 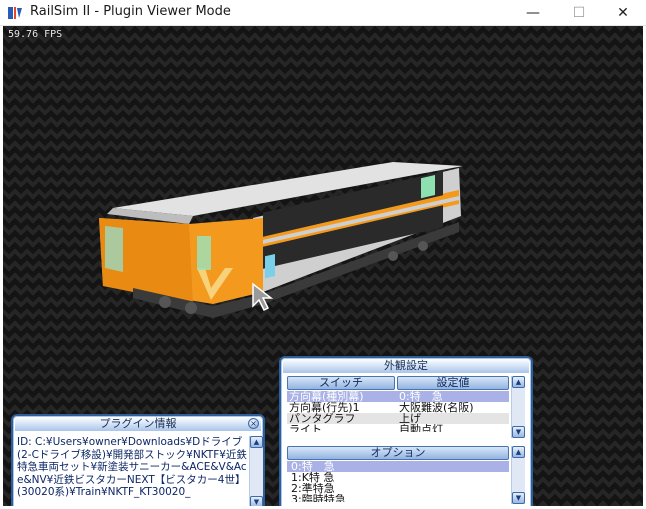 What do you see at coordinates (323, 13) in the screenshot?
I see `window-titlebar: RailSim II - Plugin Viewer Mode — ☐ ✕` at bounding box center [323, 13].